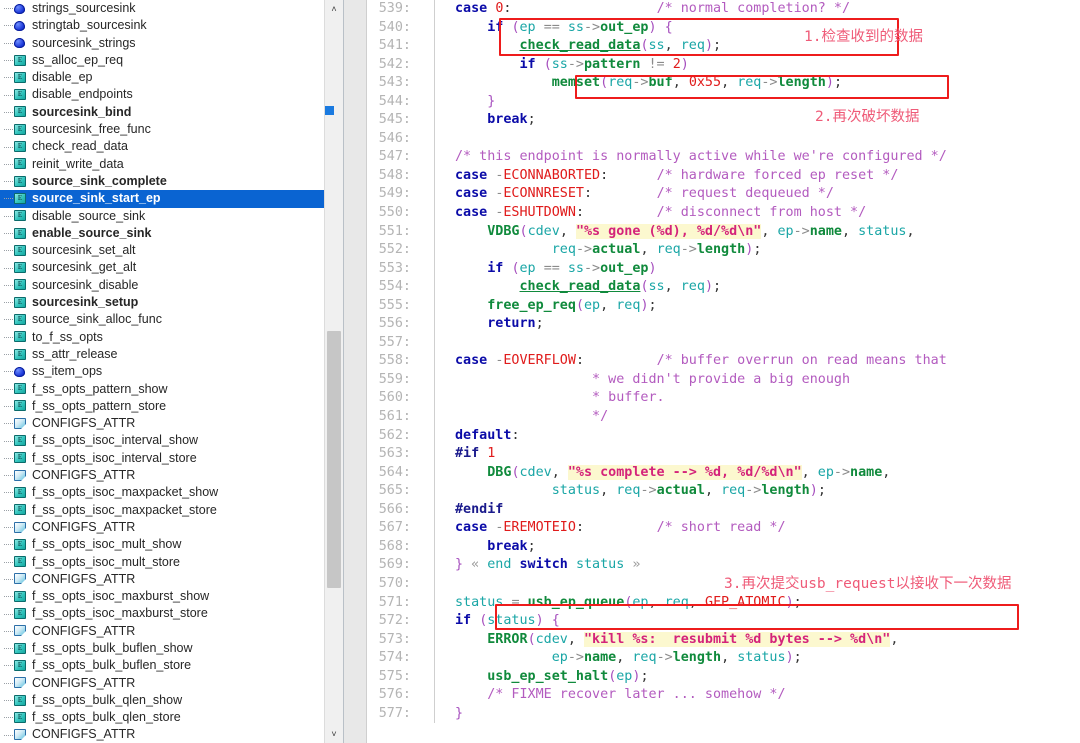 The height and width of the screenshot is (743, 1080). Describe the element at coordinates (334, 734) in the screenshot. I see `scroll-down-arrow: ˅` at that location.